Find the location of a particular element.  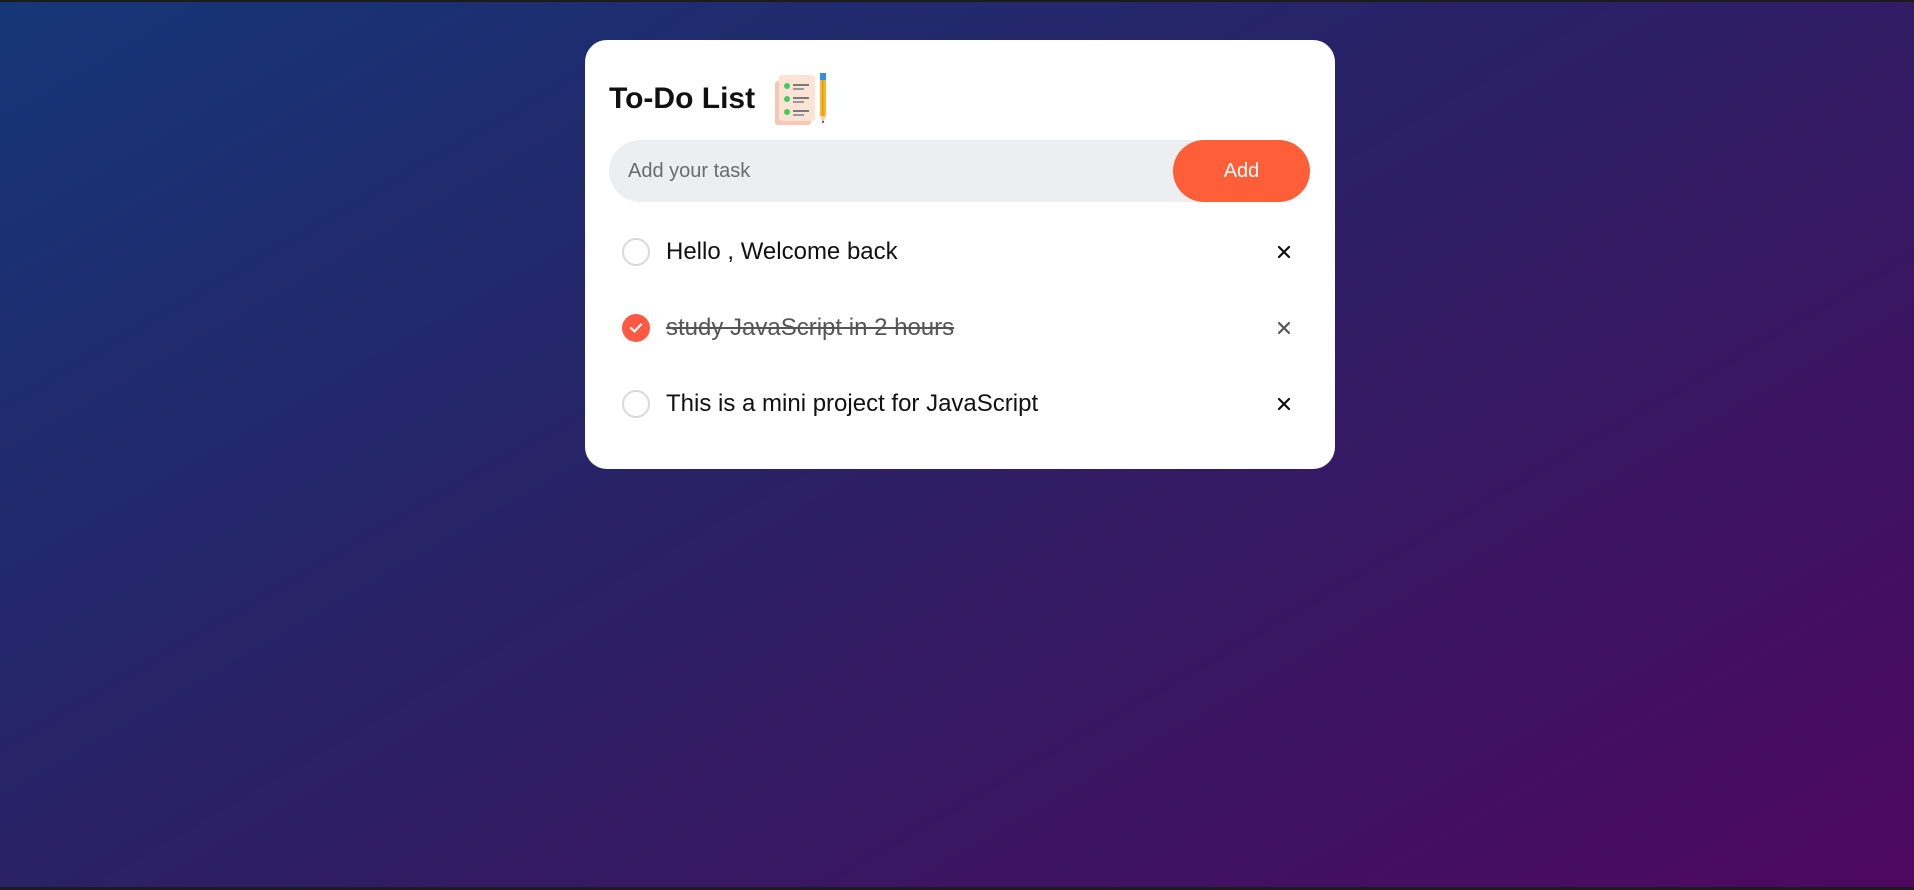

task-text: study JavaScript in 2 hours is located at coordinates (810, 327).